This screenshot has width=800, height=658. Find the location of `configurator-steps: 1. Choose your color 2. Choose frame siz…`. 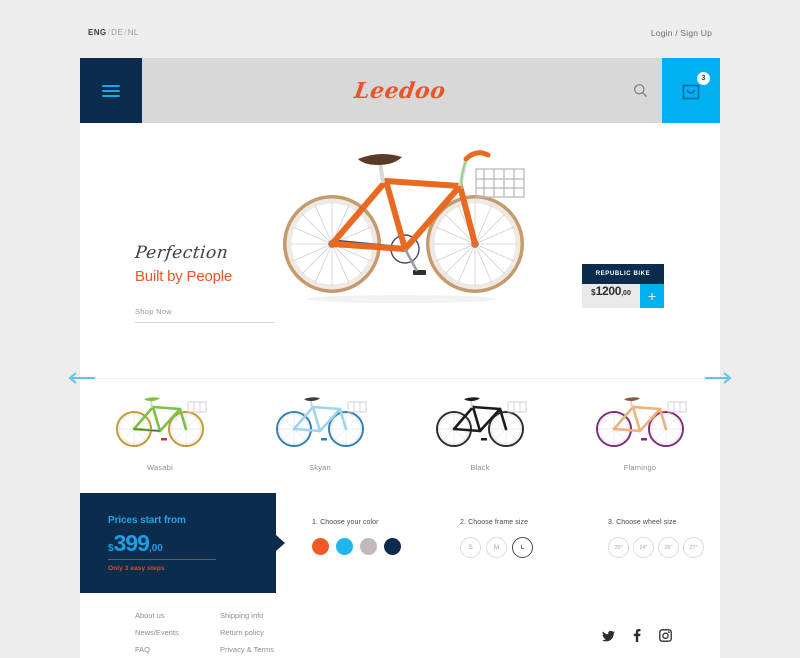

configurator-steps: 1. Choose your color 2. Choose frame siz… is located at coordinates (498, 543).